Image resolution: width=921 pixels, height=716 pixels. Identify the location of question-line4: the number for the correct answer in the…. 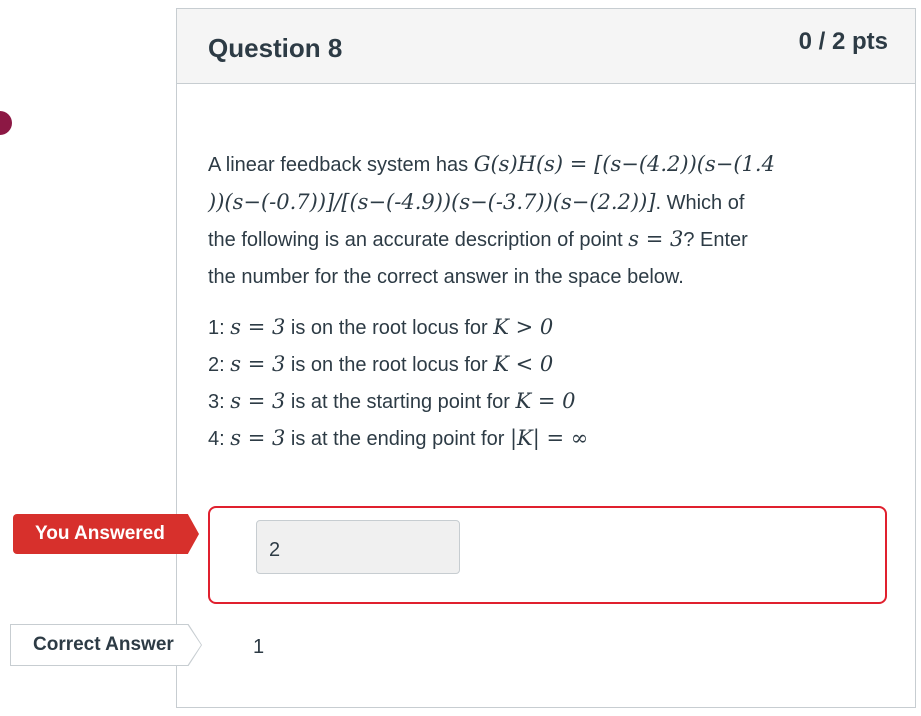
(446, 276).